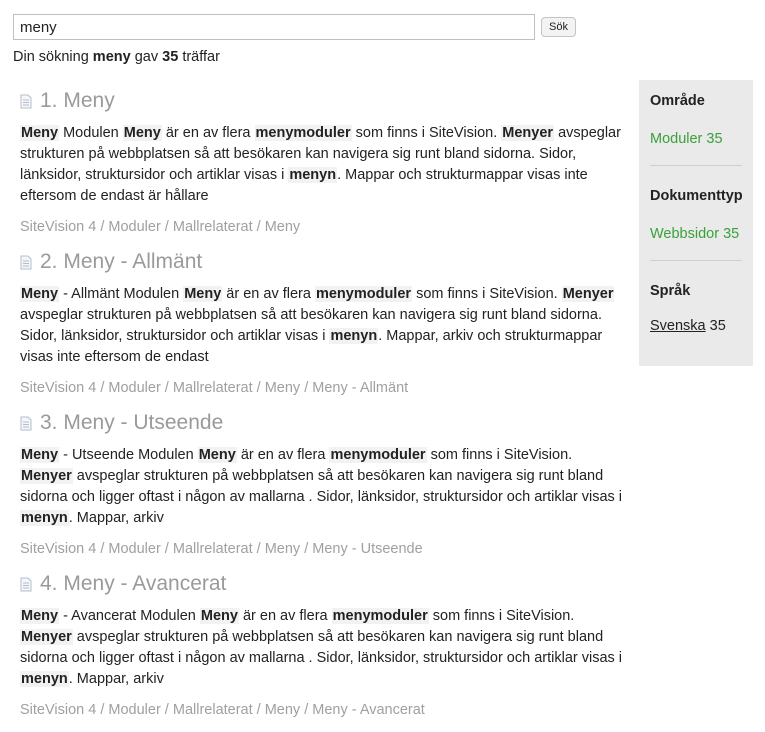 This screenshot has height=732, width=765. Describe the element at coordinates (717, 326) in the screenshot. I see `facet-language-count: 35` at that location.